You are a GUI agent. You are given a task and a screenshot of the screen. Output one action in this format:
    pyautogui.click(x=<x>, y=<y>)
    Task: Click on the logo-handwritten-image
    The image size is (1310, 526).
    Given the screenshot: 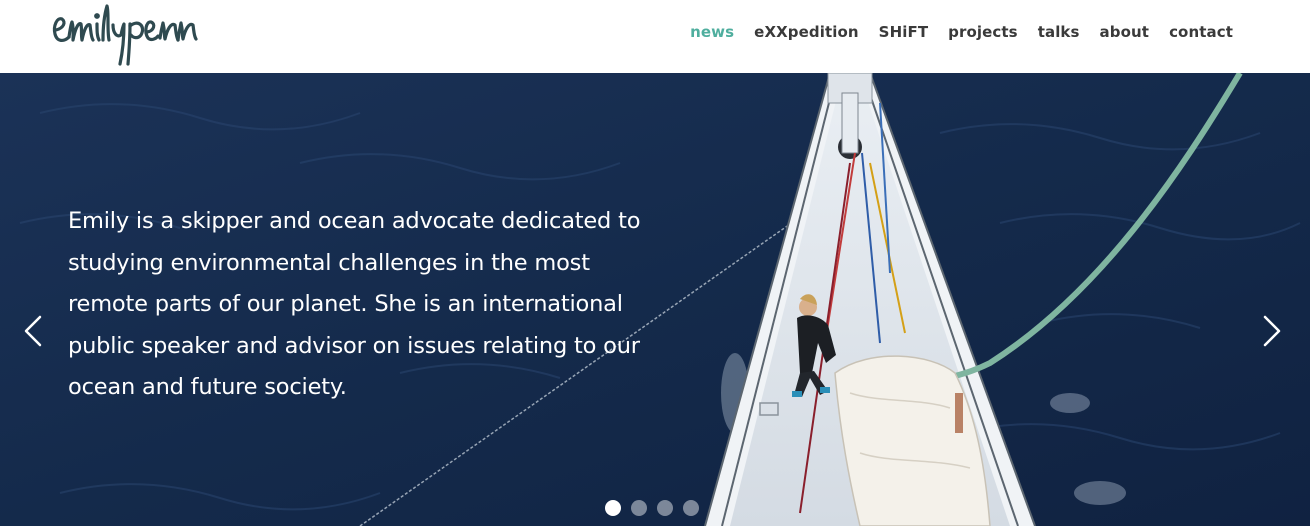 What is the action you would take?
    pyautogui.click(x=125, y=35)
    